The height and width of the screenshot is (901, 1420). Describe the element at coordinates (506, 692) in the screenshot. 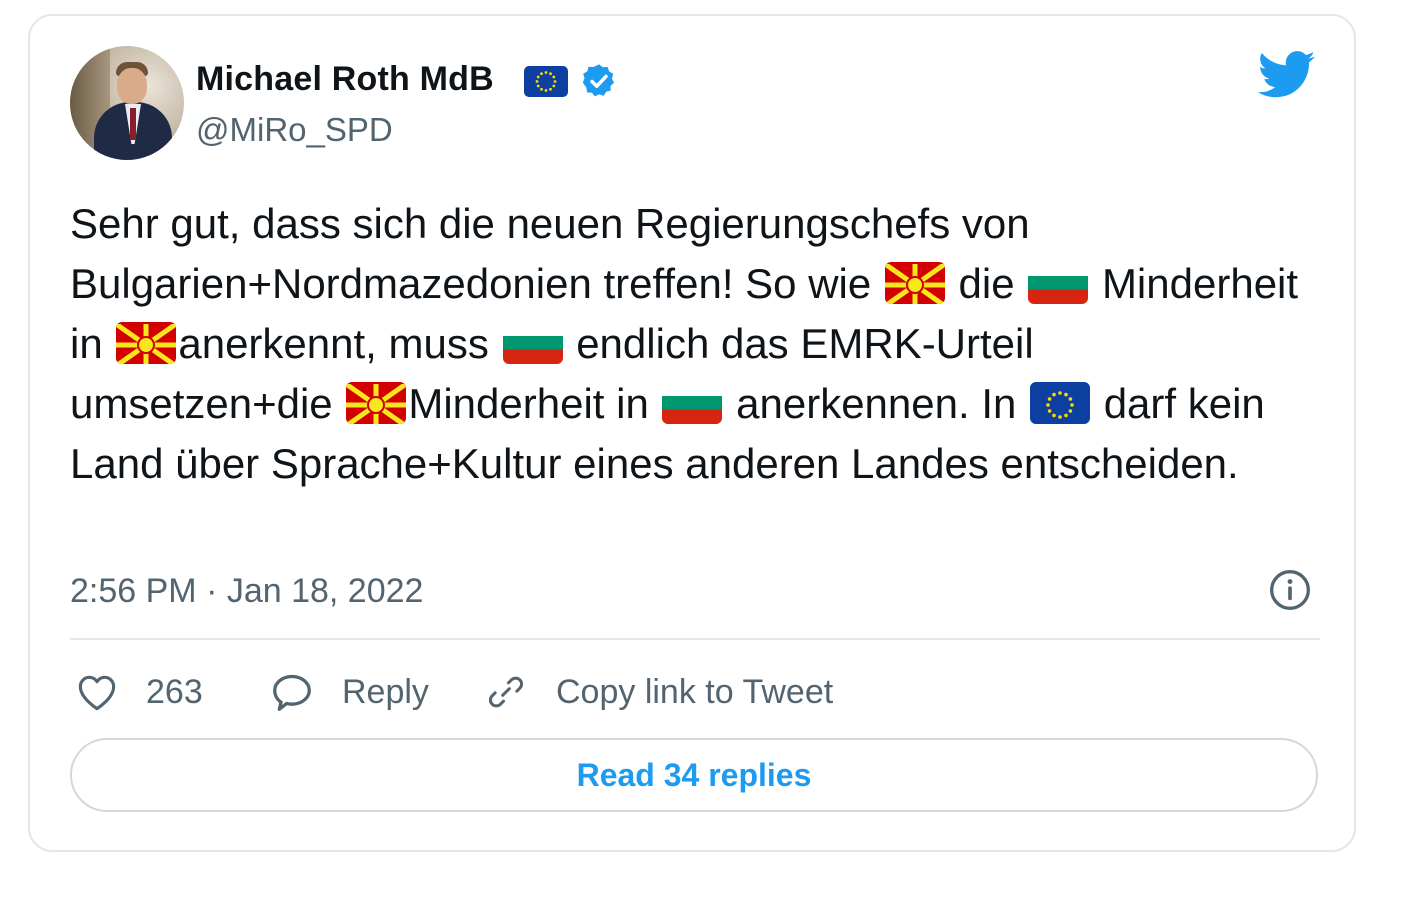

I see `link-icon` at that location.